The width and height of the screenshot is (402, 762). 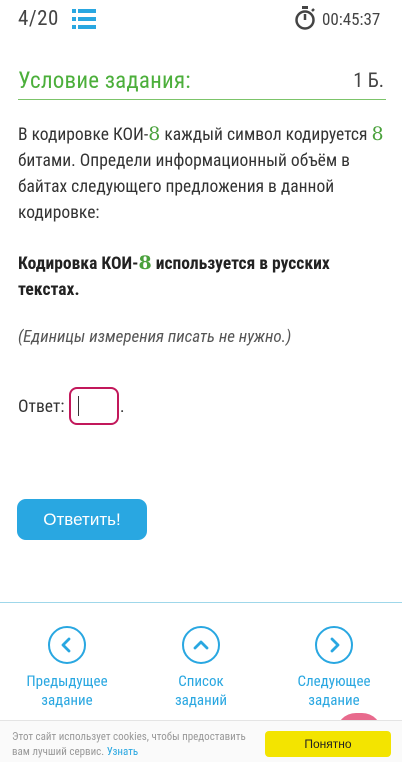 What do you see at coordinates (41, 407) in the screenshot?
I see `answer-label: Ответ:` at bounding box center [41, 407].